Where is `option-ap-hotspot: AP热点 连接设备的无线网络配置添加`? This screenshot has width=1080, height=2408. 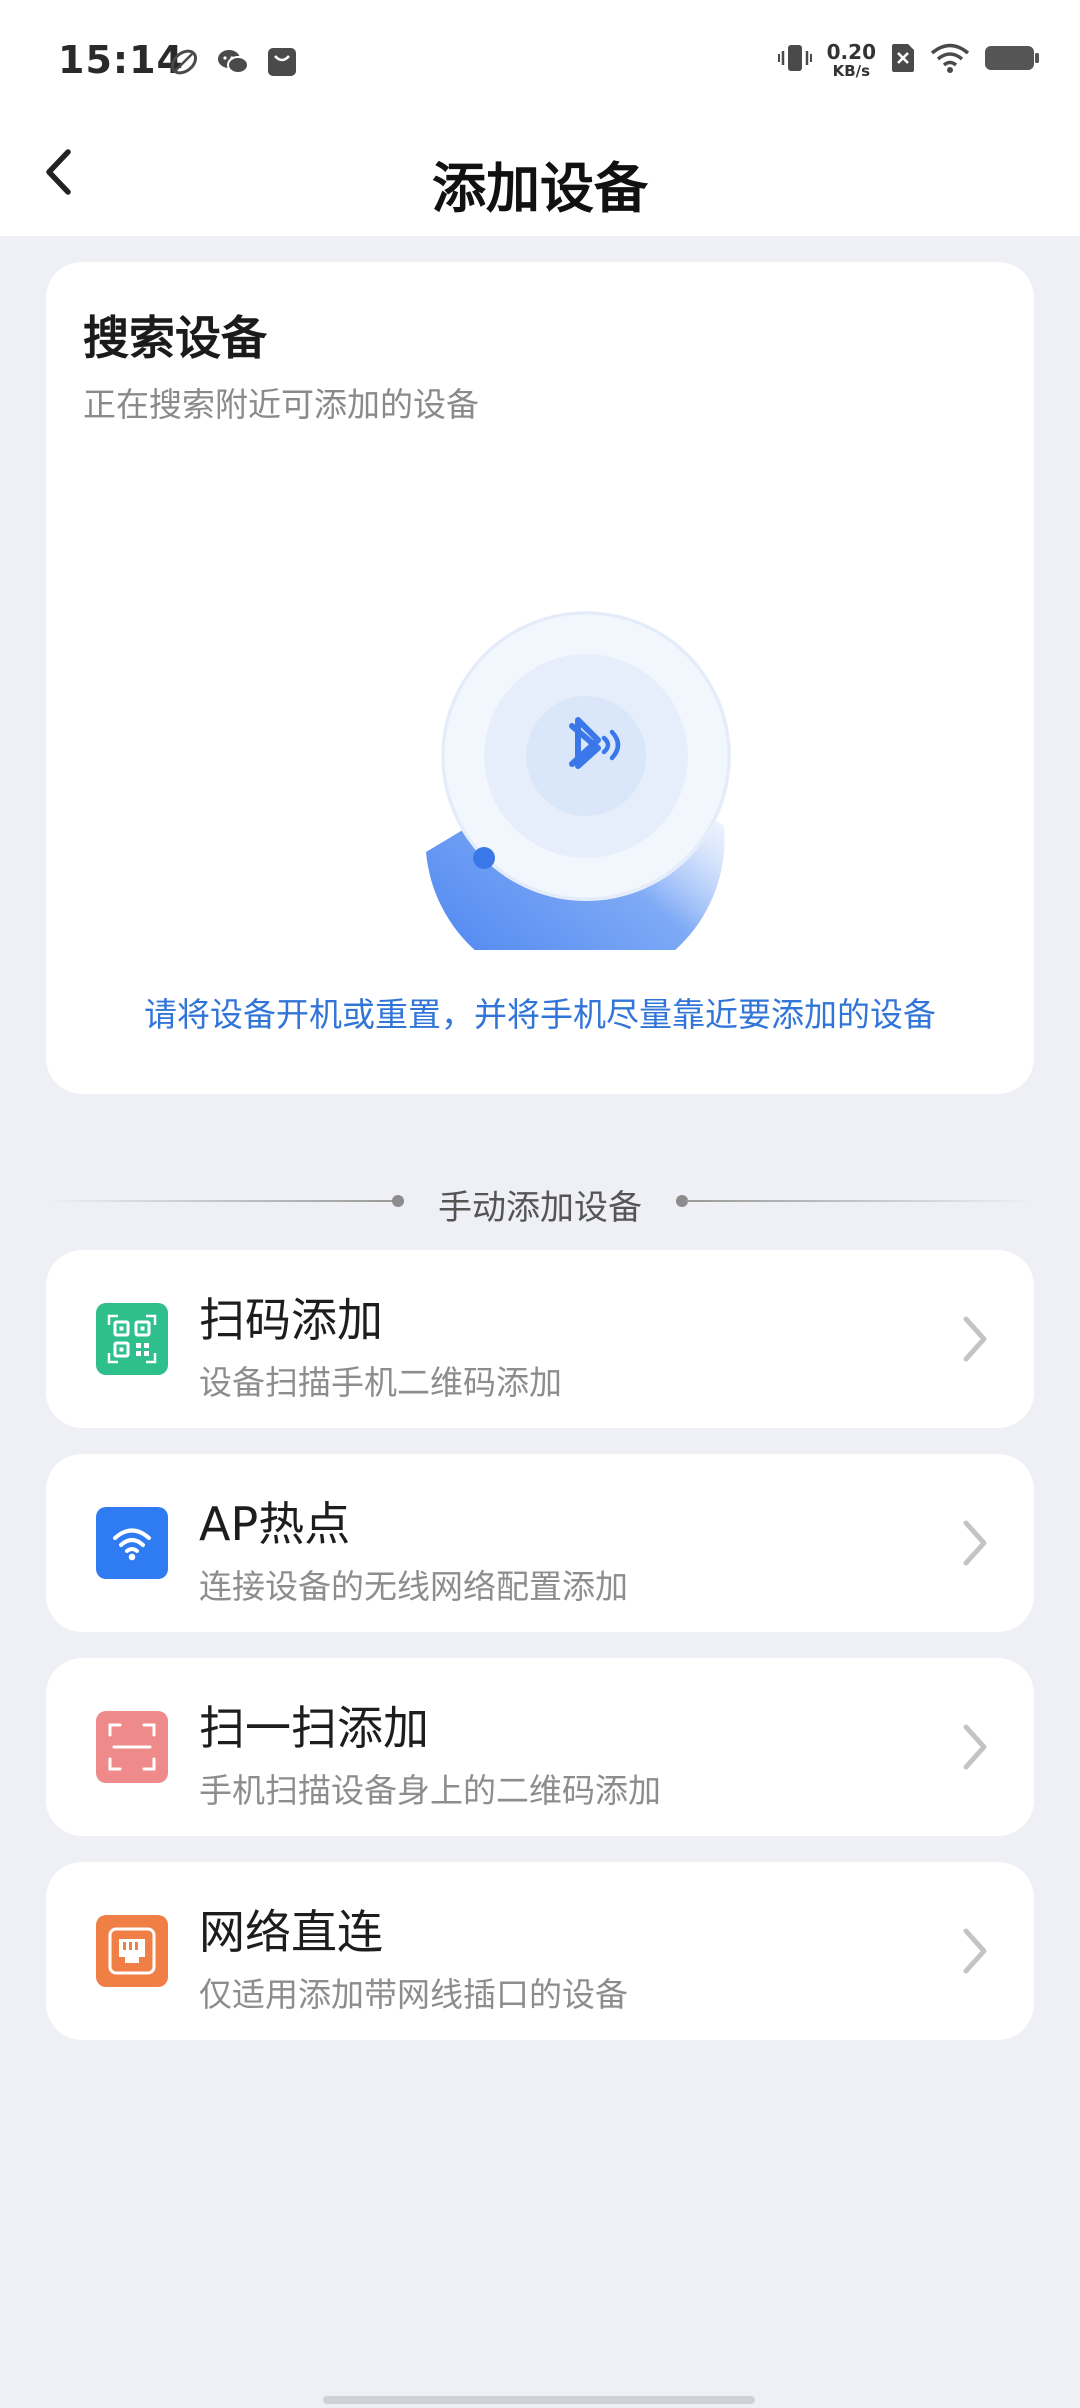
option-ap-hotspot: AP热点 连接设备的无线网络配置添加 is located at coordinates (540, 1543).